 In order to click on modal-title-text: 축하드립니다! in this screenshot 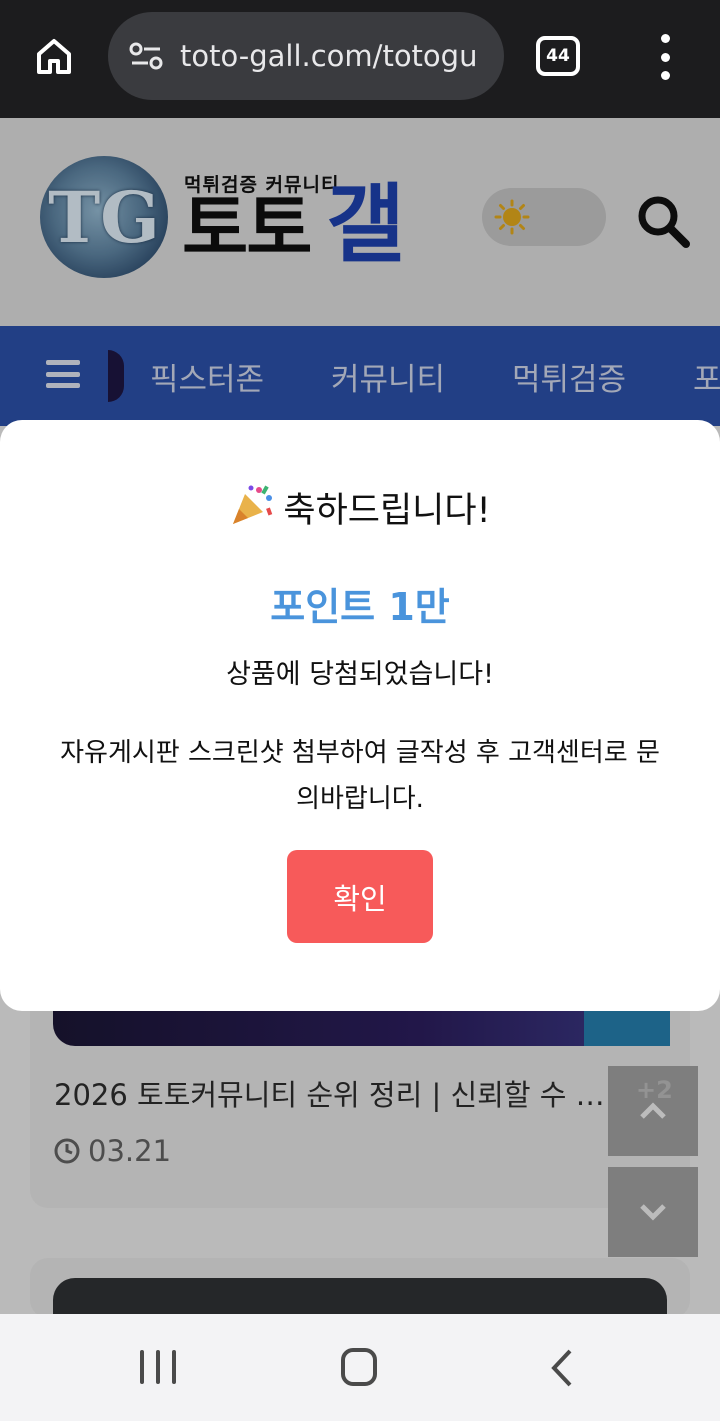, I will do `click(387, 511)`.